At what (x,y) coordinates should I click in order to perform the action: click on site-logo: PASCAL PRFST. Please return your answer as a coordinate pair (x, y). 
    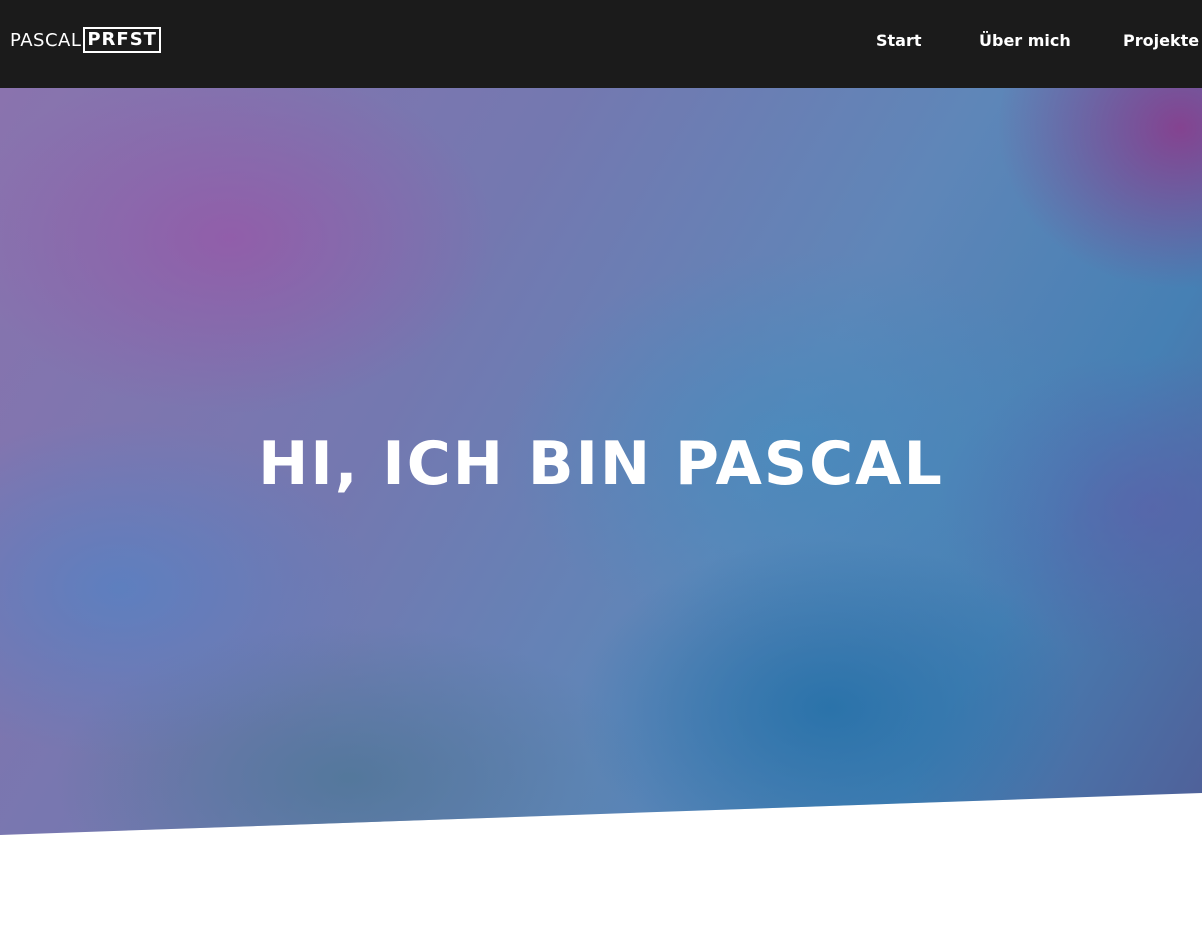
    Looking at the image, I should click on (85, 40).